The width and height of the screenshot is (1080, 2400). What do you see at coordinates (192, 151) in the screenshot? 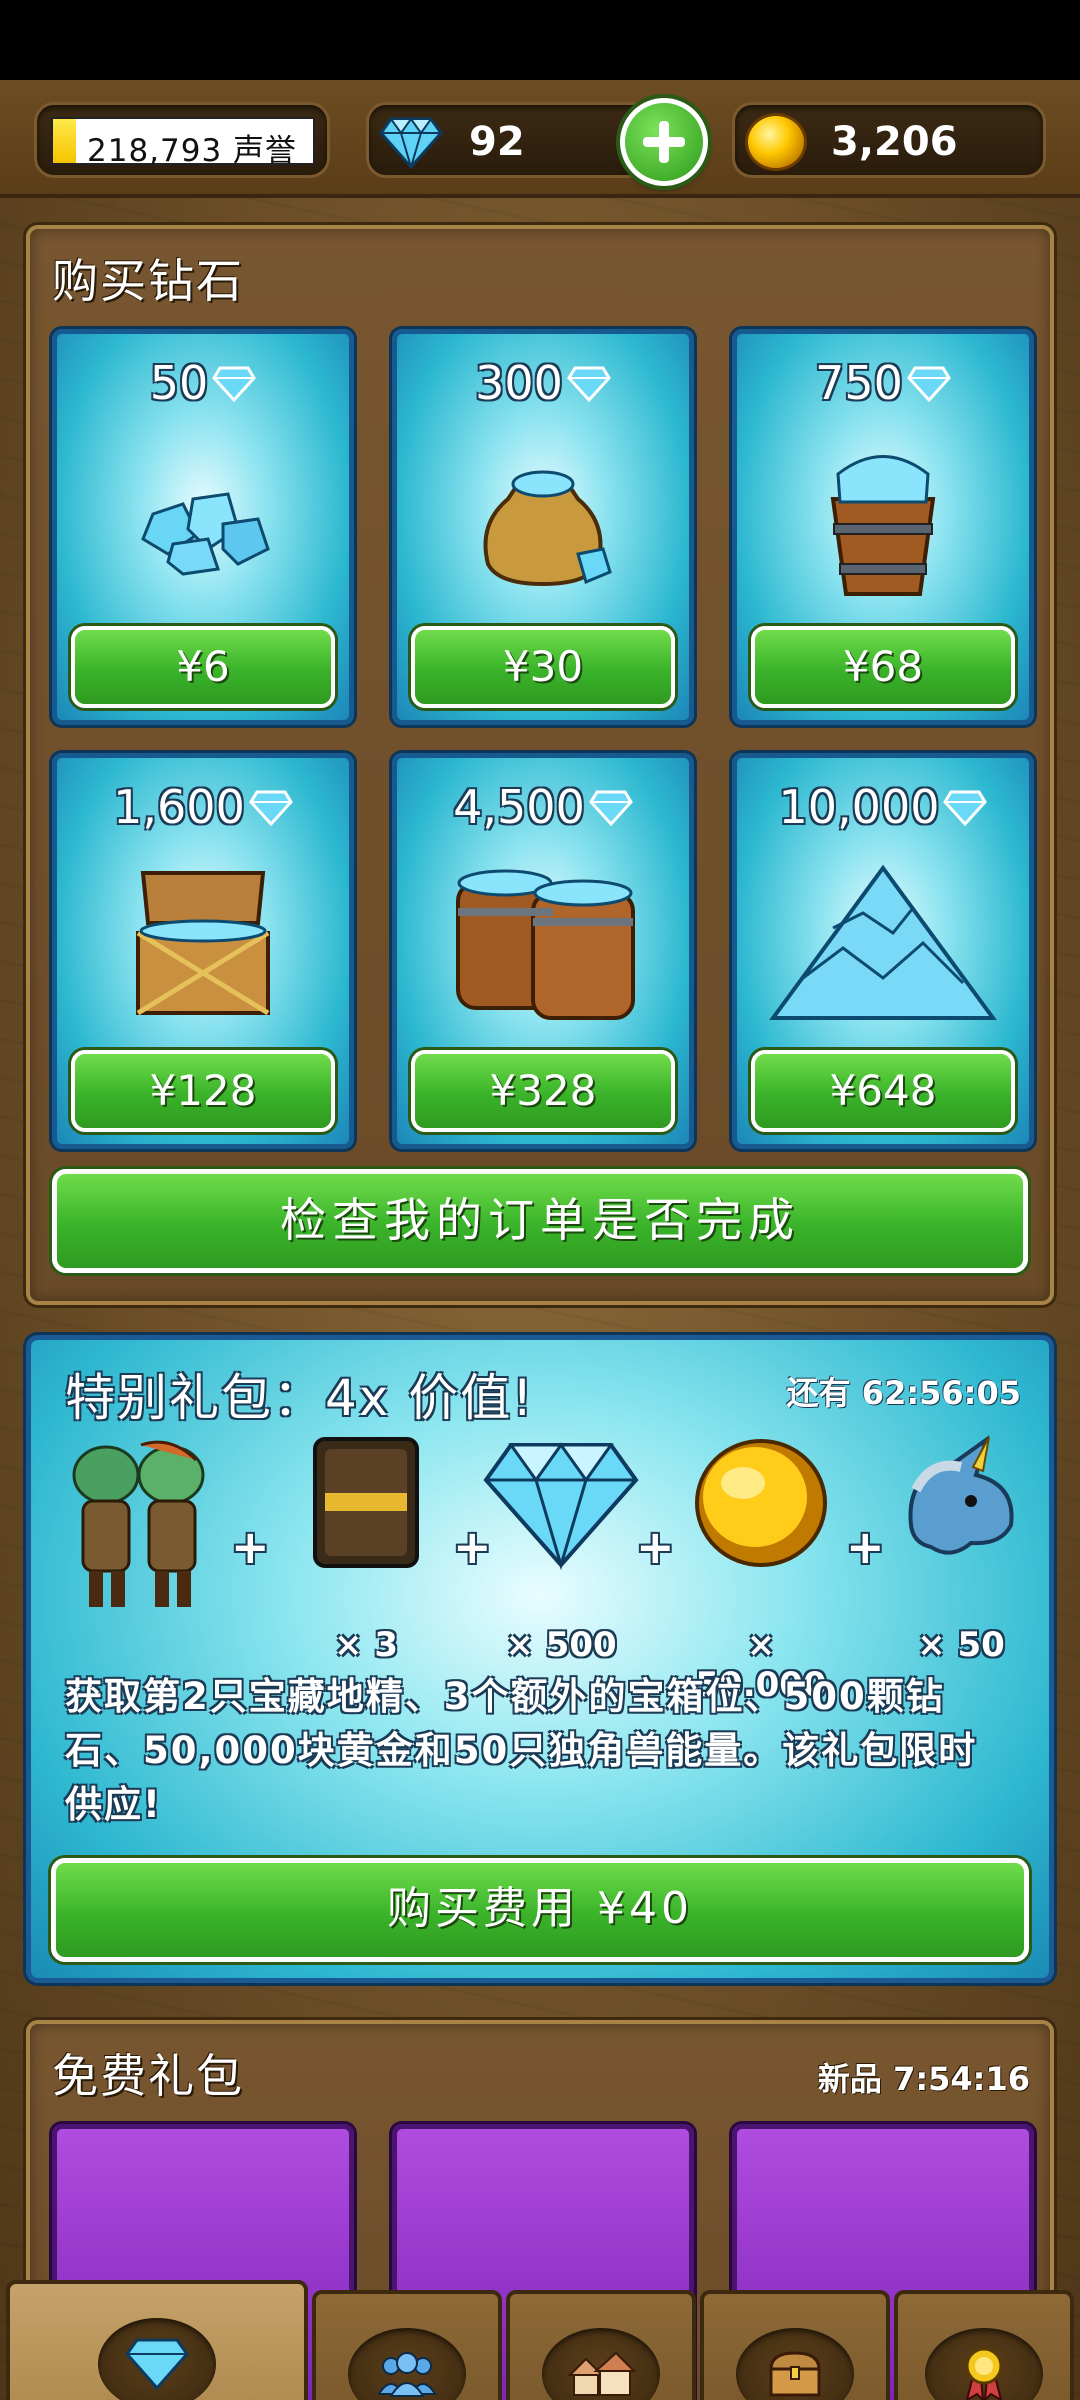
I see `reputation-text: 218,793 声誉` at bounding box center [192, 151].